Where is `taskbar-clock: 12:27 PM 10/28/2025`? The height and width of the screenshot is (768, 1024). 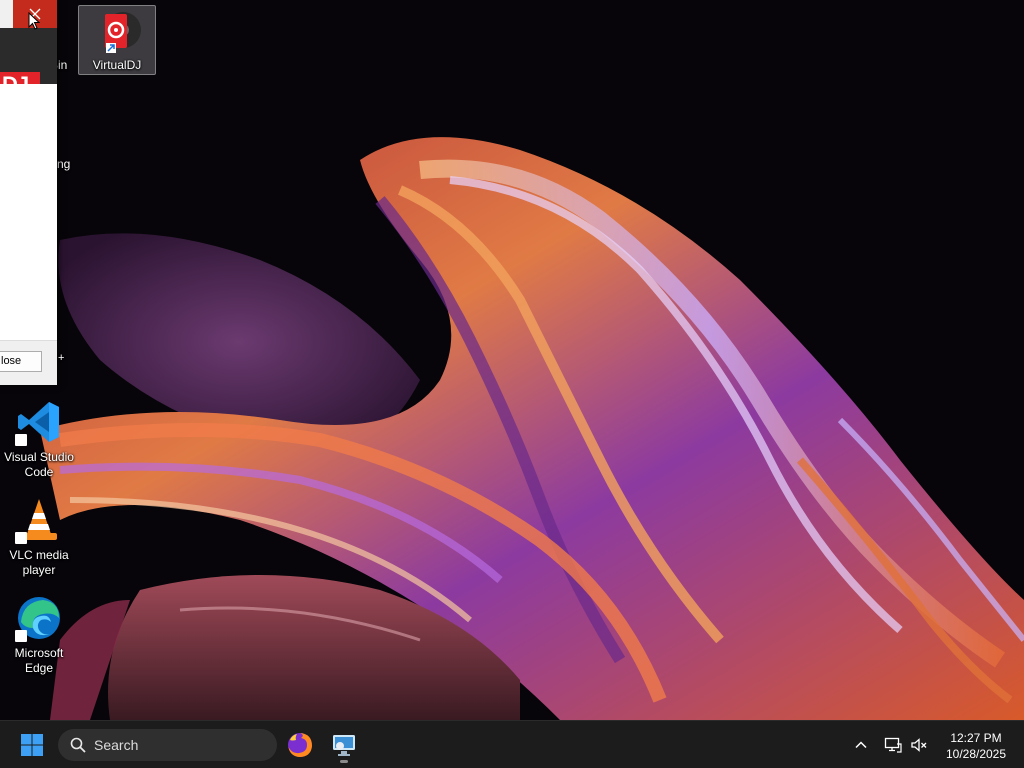 taskbar-clock: 12:27 PM 10/28/2025 is located at coordinates (976, 746).